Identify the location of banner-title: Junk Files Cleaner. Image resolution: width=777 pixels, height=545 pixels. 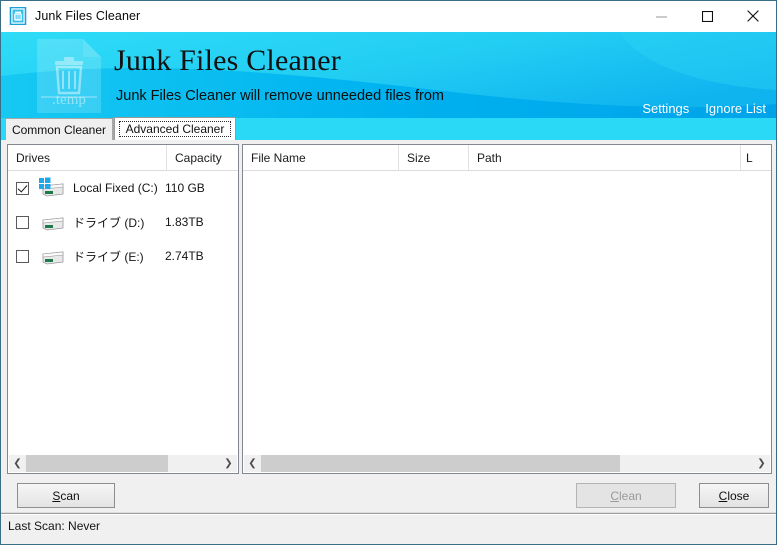
(227, 60).